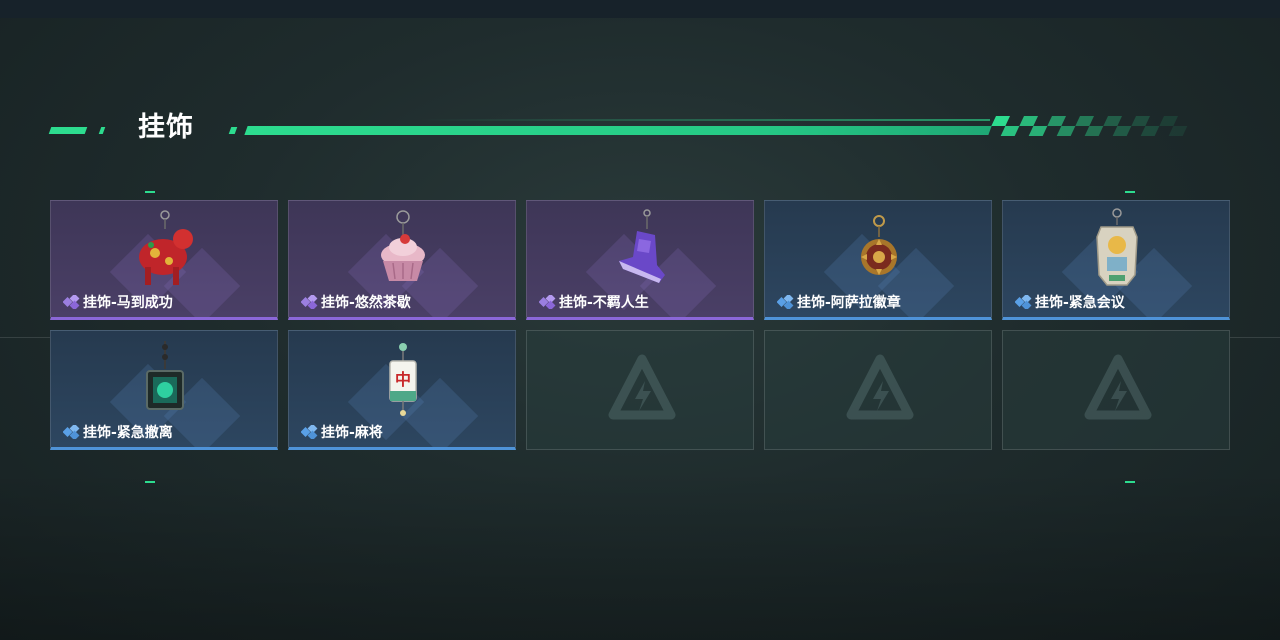 The image size is (1280, 640). What do you see at coordinates (1130, 482) in the screenshot?
I see `corner-mark-bottom-right` at bounding box center [1130, 482].